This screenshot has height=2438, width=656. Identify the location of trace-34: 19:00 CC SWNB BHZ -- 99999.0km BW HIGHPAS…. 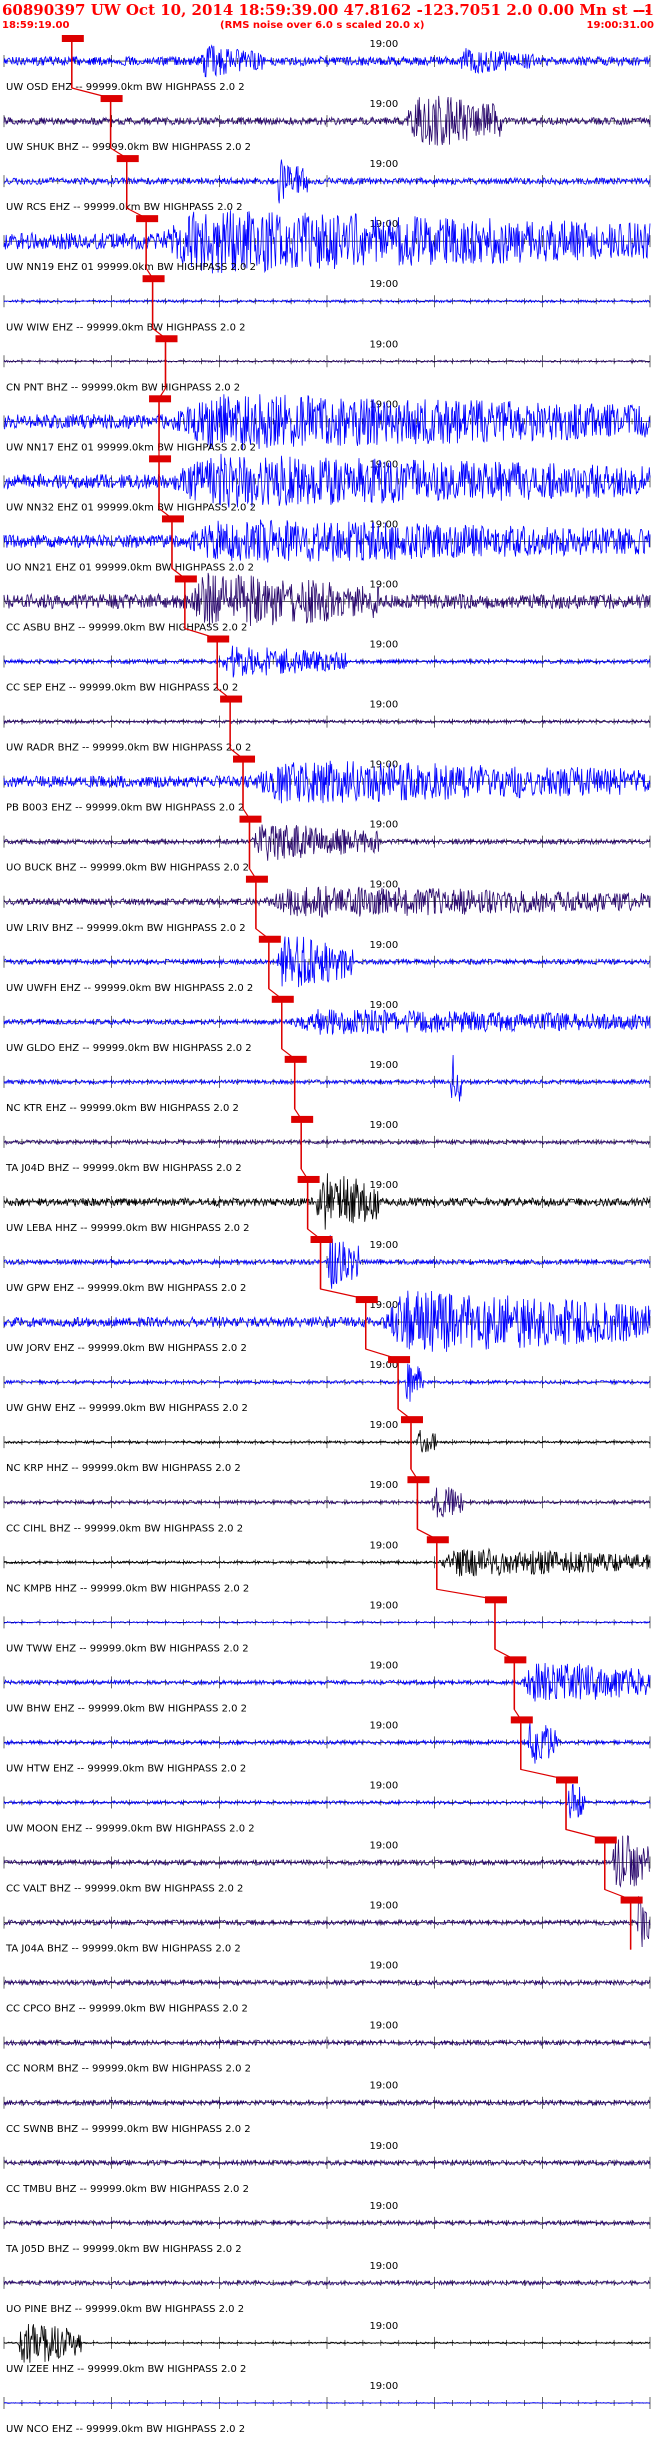
(327, 2108).